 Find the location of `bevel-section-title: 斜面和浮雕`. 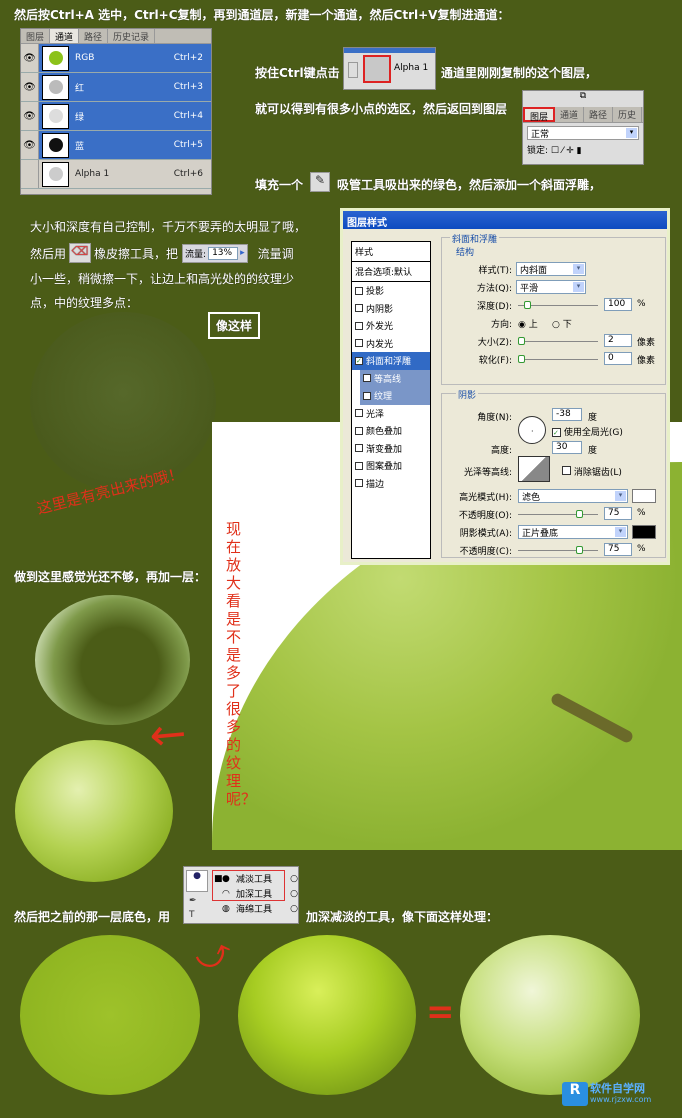

bevel-section-title: 斜面和浮雕 is located at coordinates (475, 238).